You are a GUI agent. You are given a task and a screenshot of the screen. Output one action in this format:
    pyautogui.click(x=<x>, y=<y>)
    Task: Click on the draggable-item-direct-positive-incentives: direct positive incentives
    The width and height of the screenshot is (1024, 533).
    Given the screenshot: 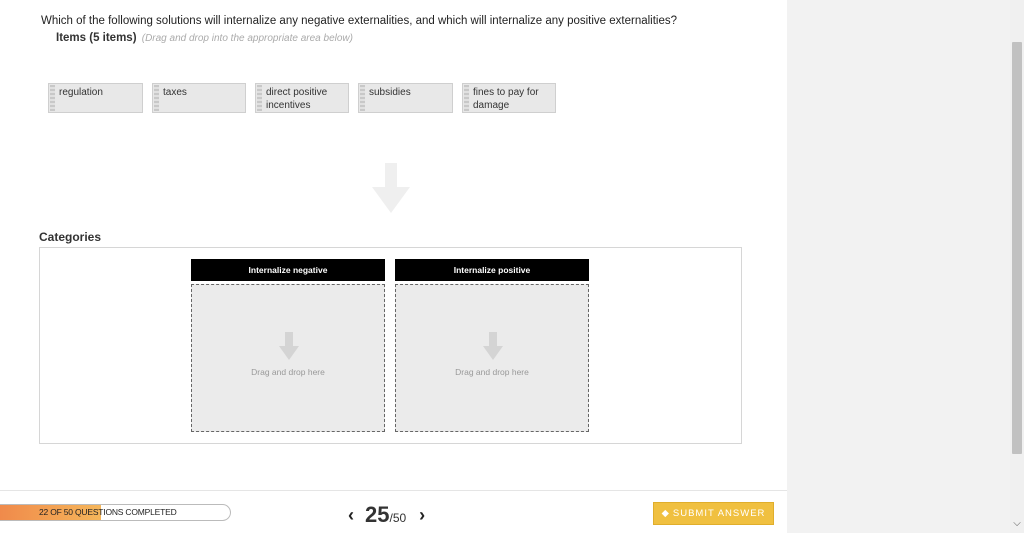 What is the action you would take?
    pyautogui.click(x=302, y=98)
    